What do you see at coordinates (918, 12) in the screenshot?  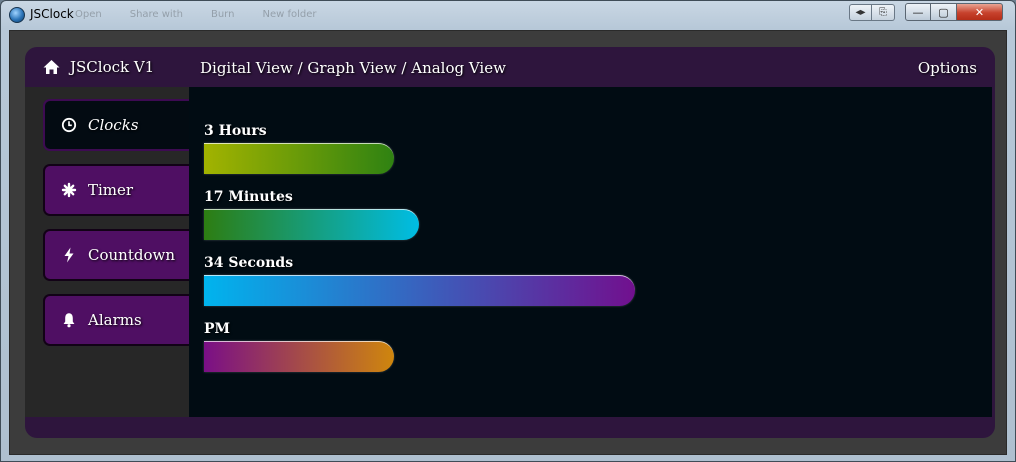 I see `minimize-button: —` at bounding box center [918, 12].